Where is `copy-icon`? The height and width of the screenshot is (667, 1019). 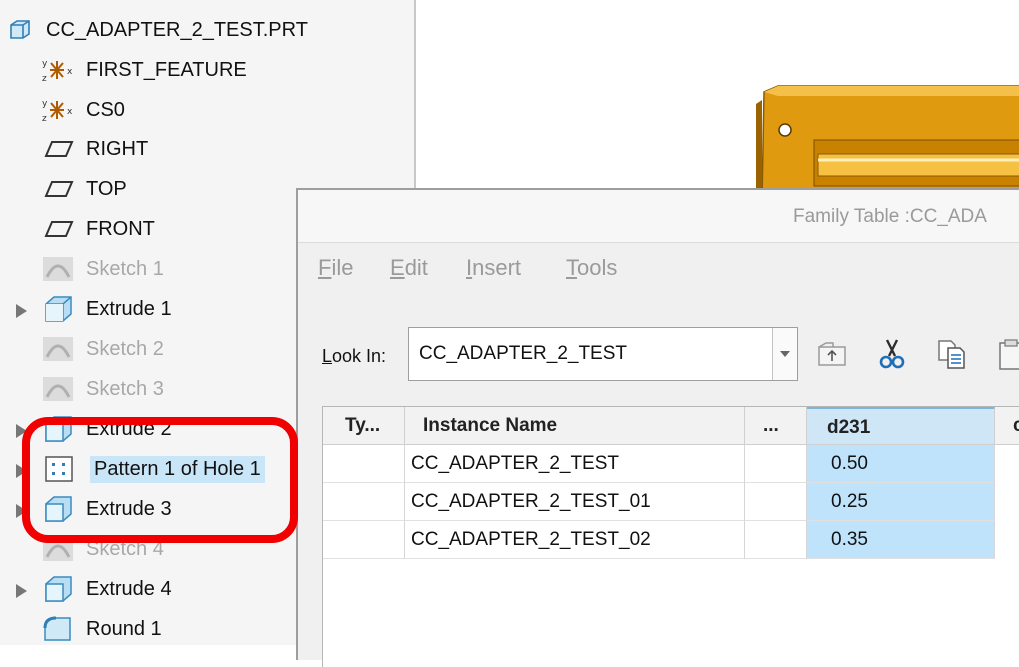
copy-icon is located at coordinates (952, 354).